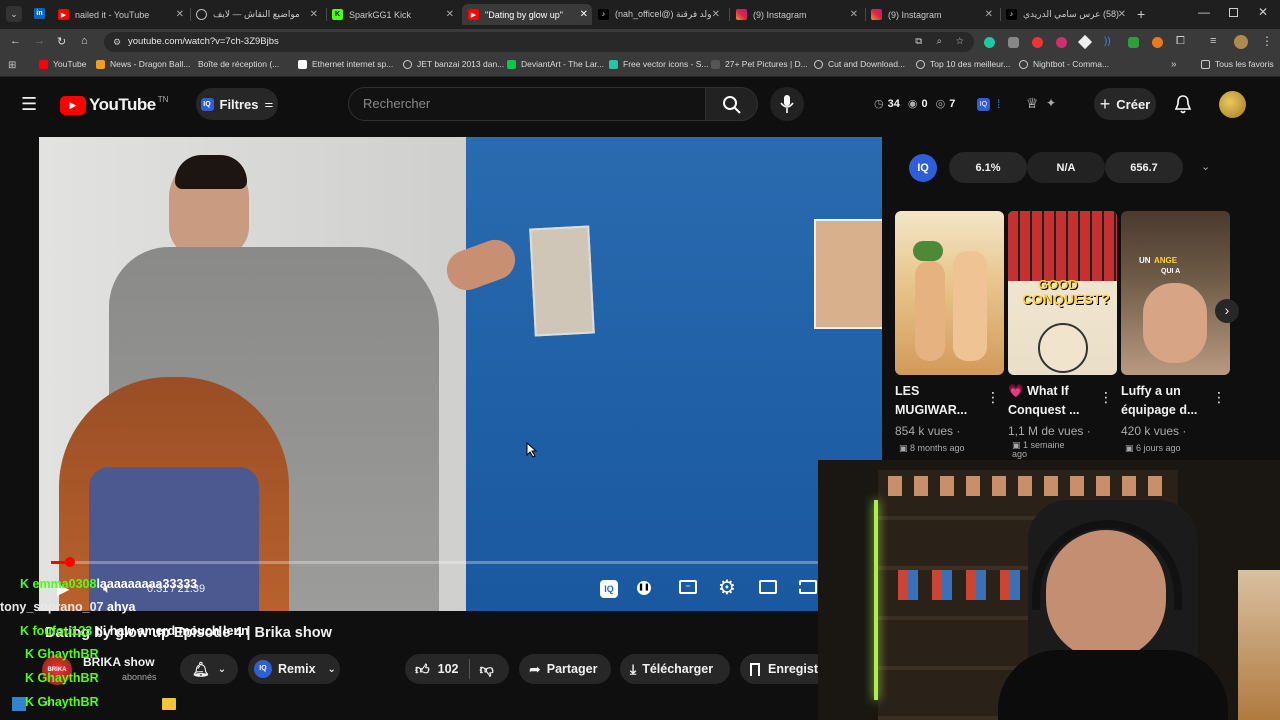 Image resolution: width=1280 pixels, height=720 pixels. I want to click on sparkle-icon: ✦, so click(1051, 103).